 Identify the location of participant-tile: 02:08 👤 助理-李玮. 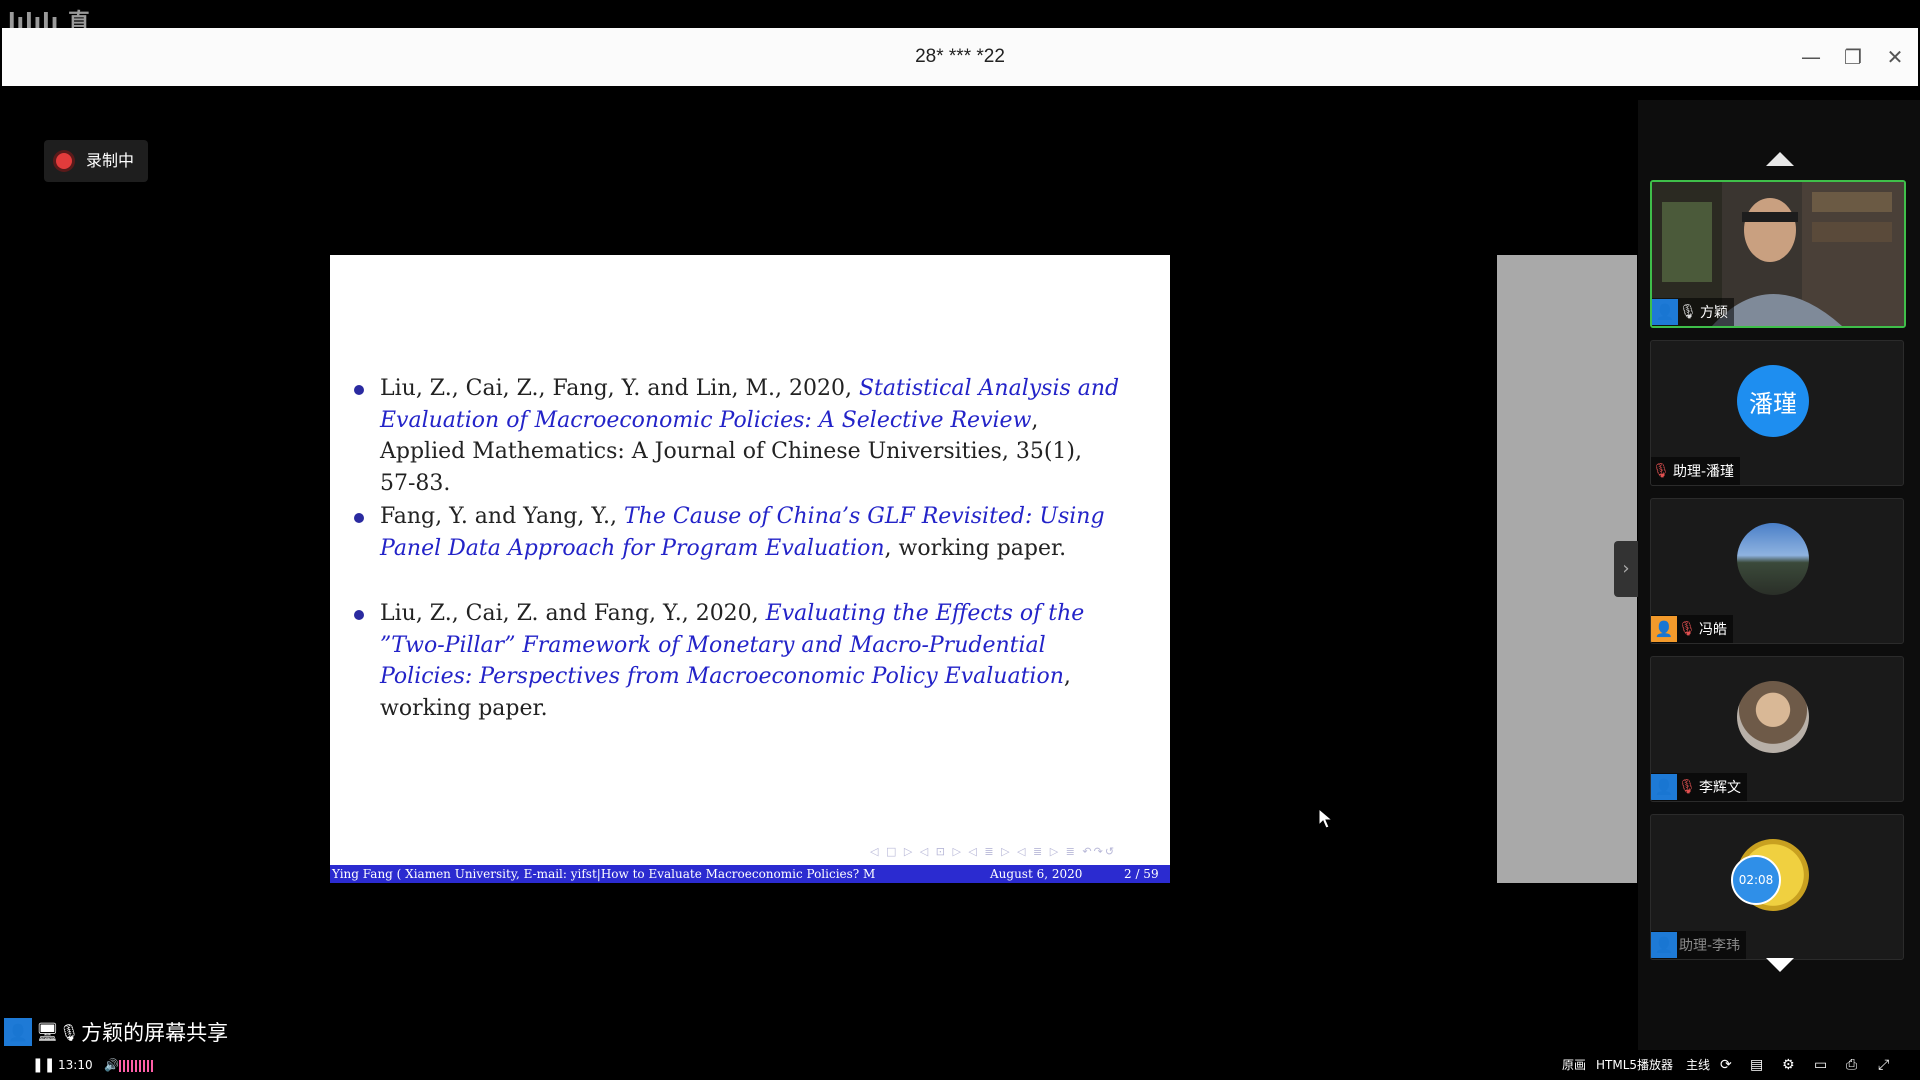
(1777, 887).